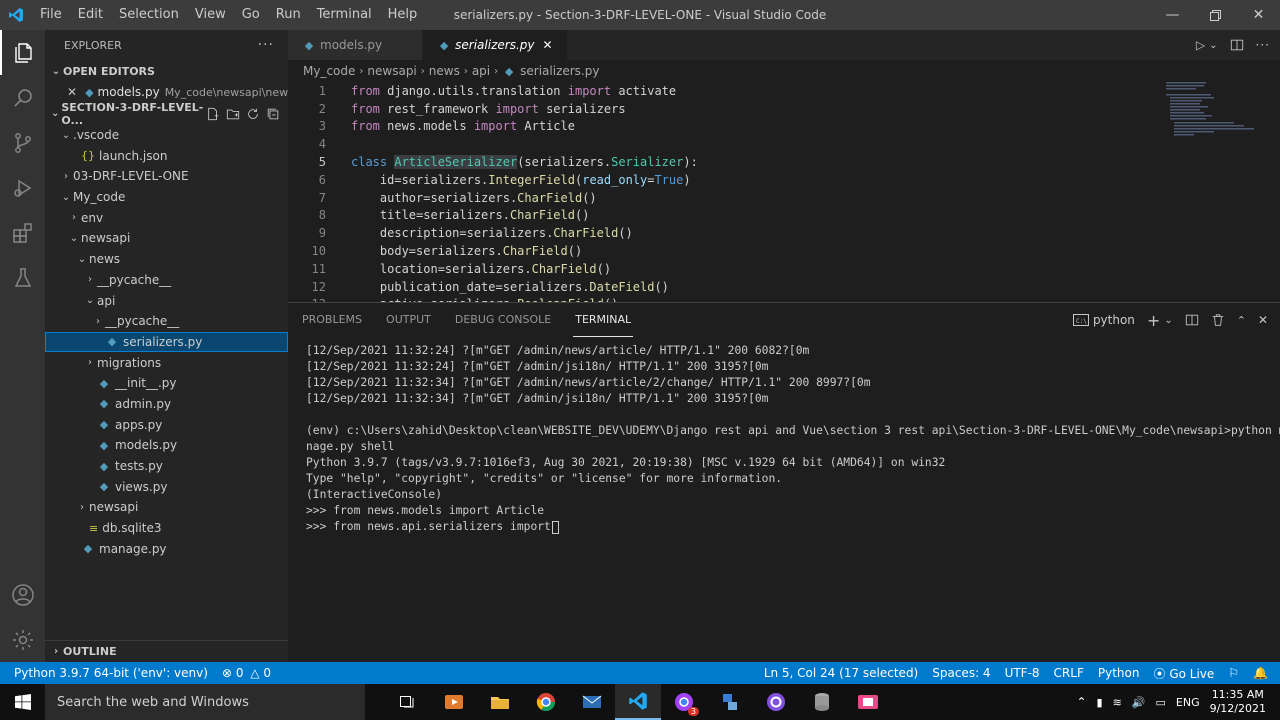  Describe the element at coordinates (356, 45) in the screenshot. I see `tab-models-py: ◆ models.py` at that location.